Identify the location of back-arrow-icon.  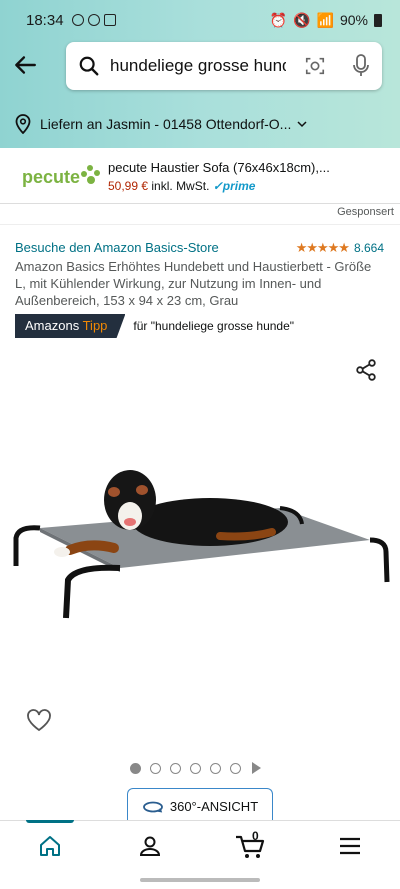
(25, 65).